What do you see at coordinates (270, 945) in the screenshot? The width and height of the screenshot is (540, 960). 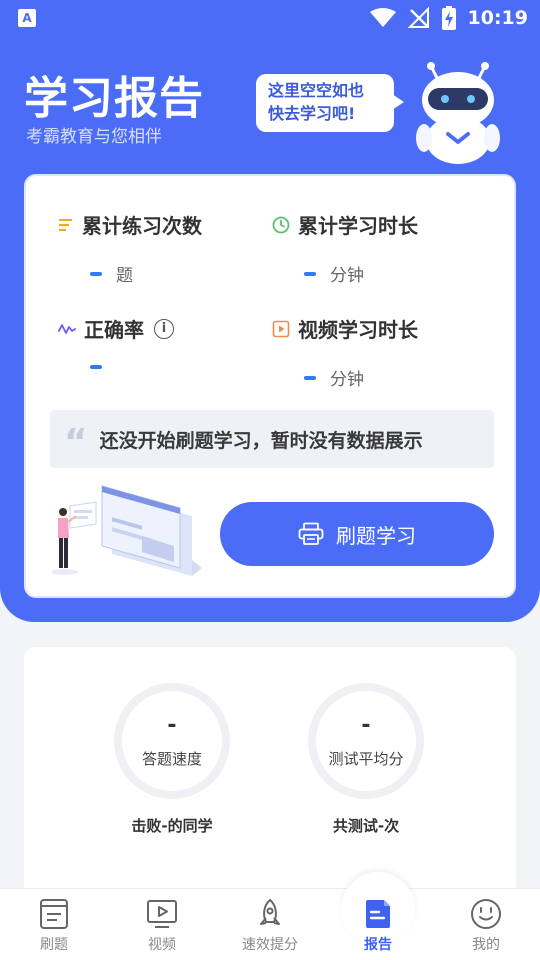 I see `tab-label: 速效提分` at bounding box center [270, 945].